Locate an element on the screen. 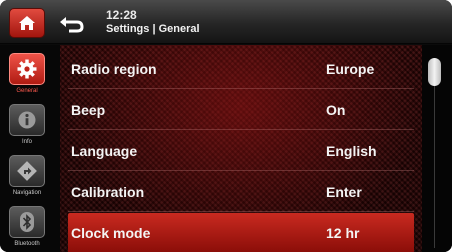 The width and height of the screenshot is (452, 252). back-button is located at coordinates (71, 23).